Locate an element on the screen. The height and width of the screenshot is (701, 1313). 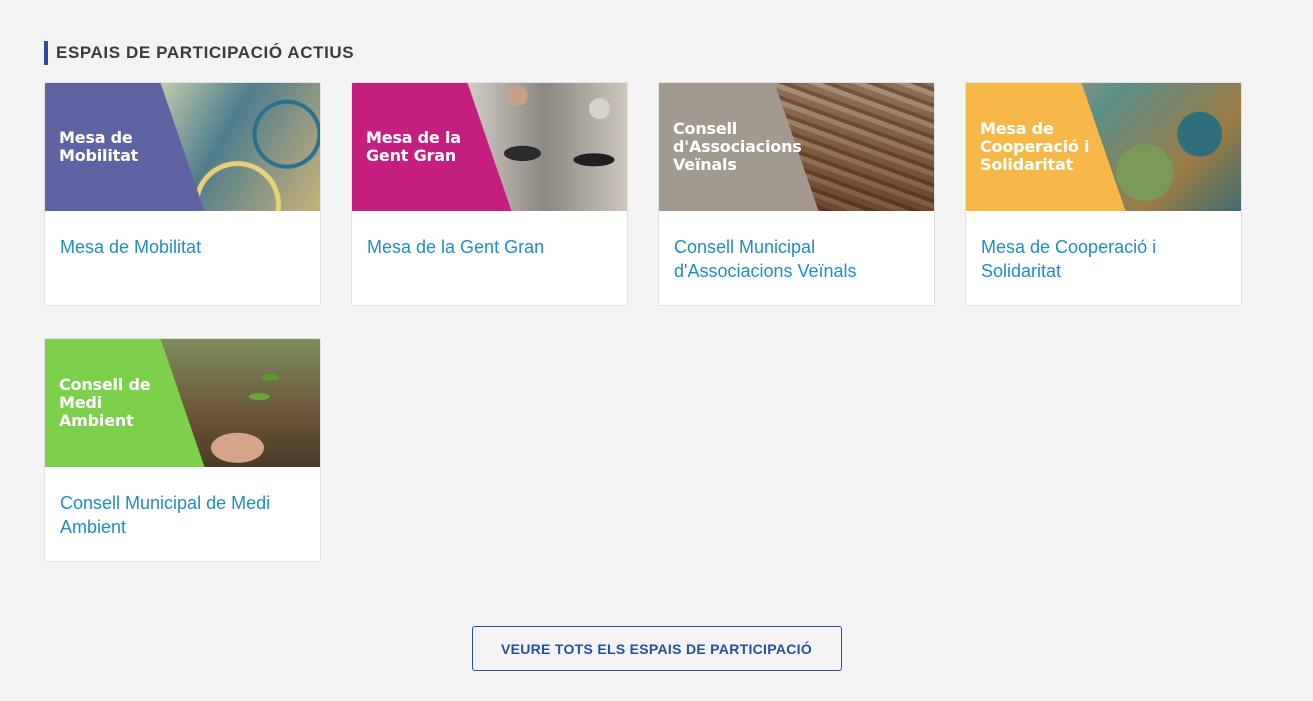
card-image: Consell de Medi Ambient is located at coordinates (182, 403).